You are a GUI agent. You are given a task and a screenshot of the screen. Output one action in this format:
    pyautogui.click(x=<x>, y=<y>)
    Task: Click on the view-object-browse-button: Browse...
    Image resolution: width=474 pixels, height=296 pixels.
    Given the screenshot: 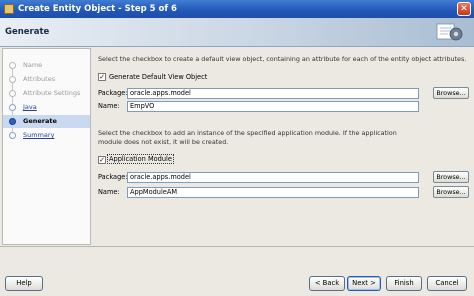 What is the action you would take?
    pyautogui.click(x=451, y=93)
    